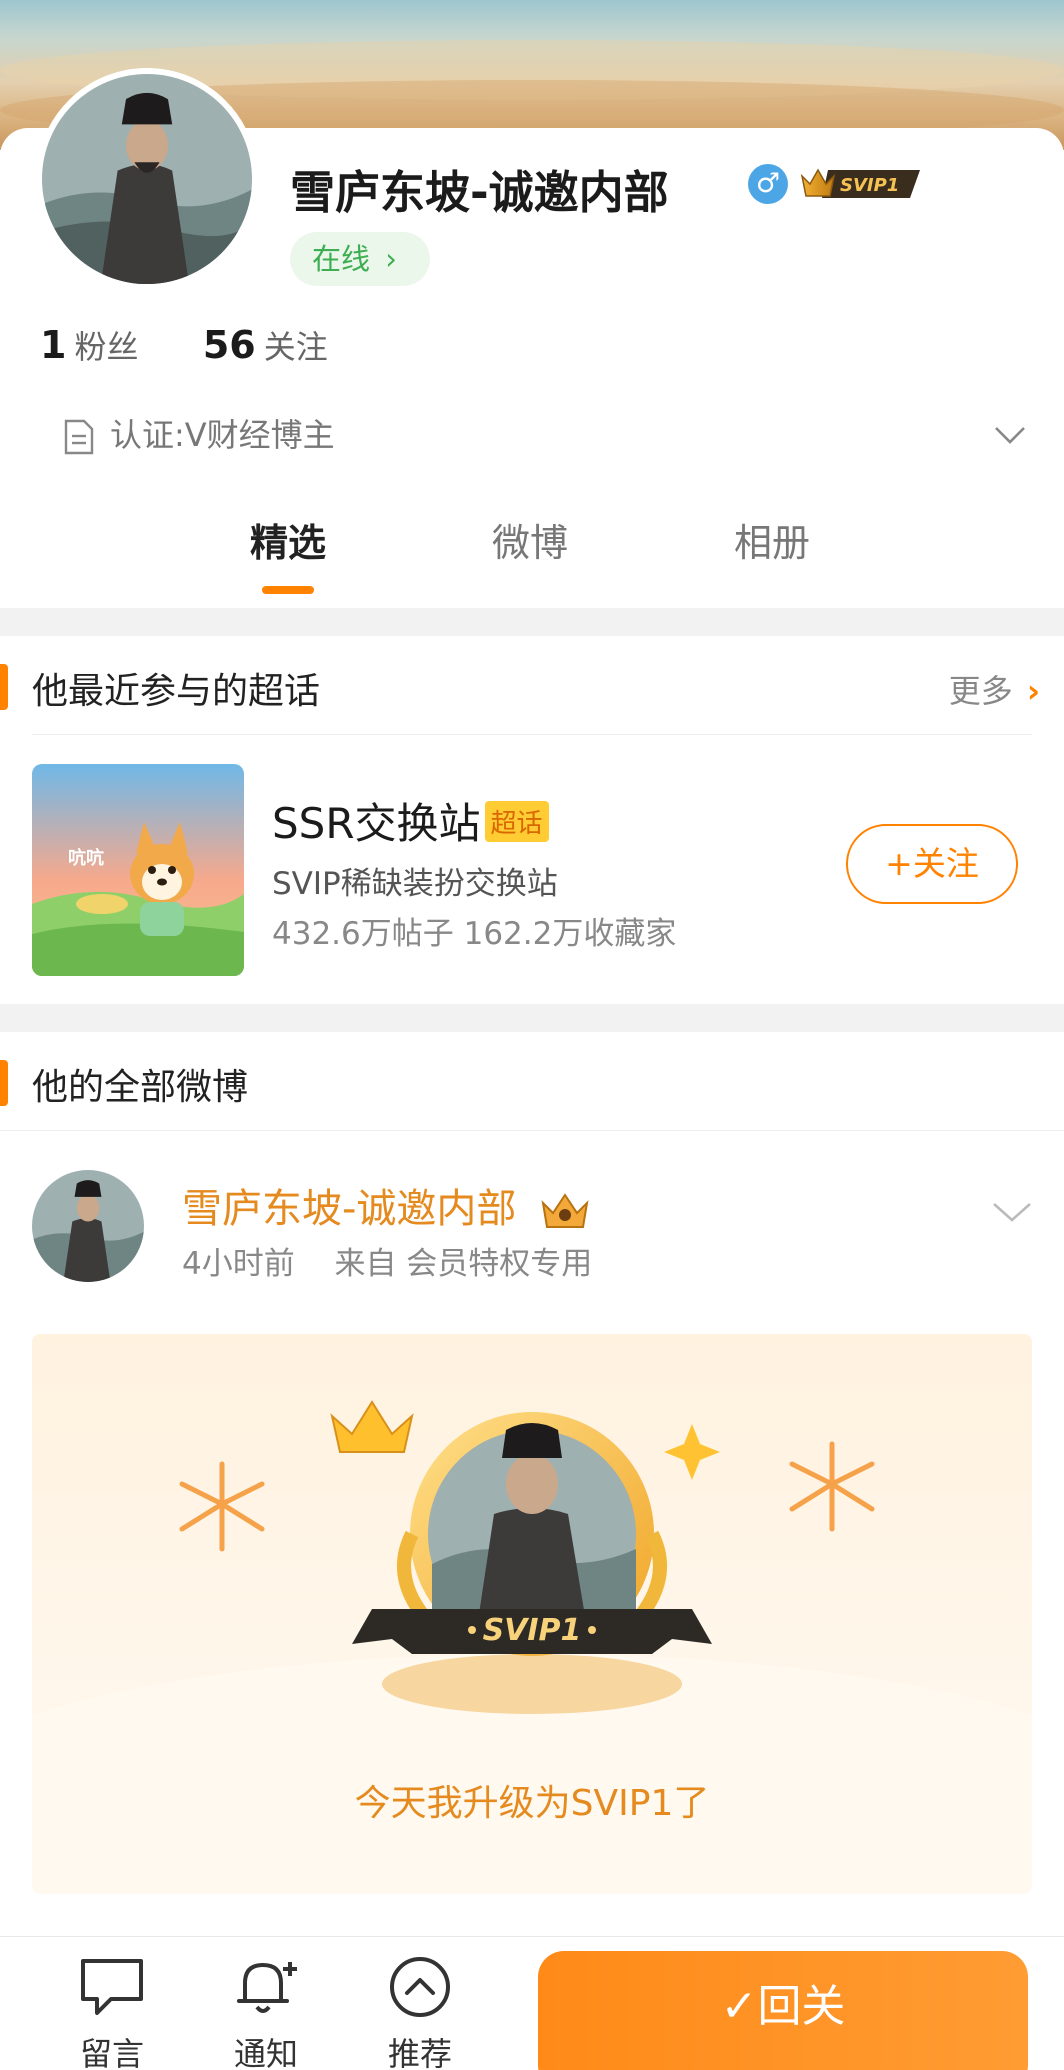  Describe the element at coordinates (479, 192) in the screenshot. I see `profile-name: 雪庐东坡-诚邀内部` at that location.